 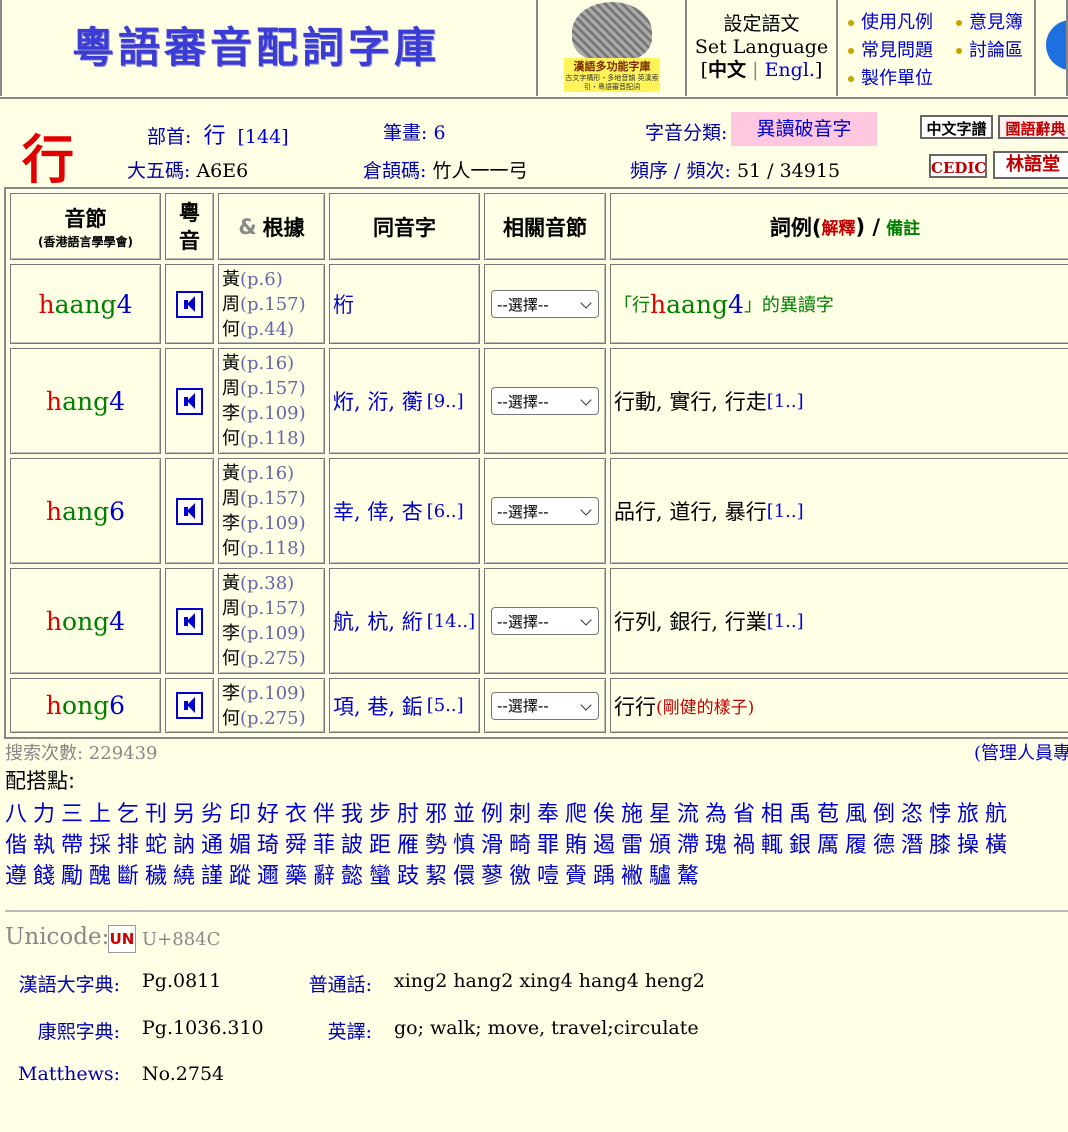 I want to click on link-label: 製作單位, so click(x=897, y=78).